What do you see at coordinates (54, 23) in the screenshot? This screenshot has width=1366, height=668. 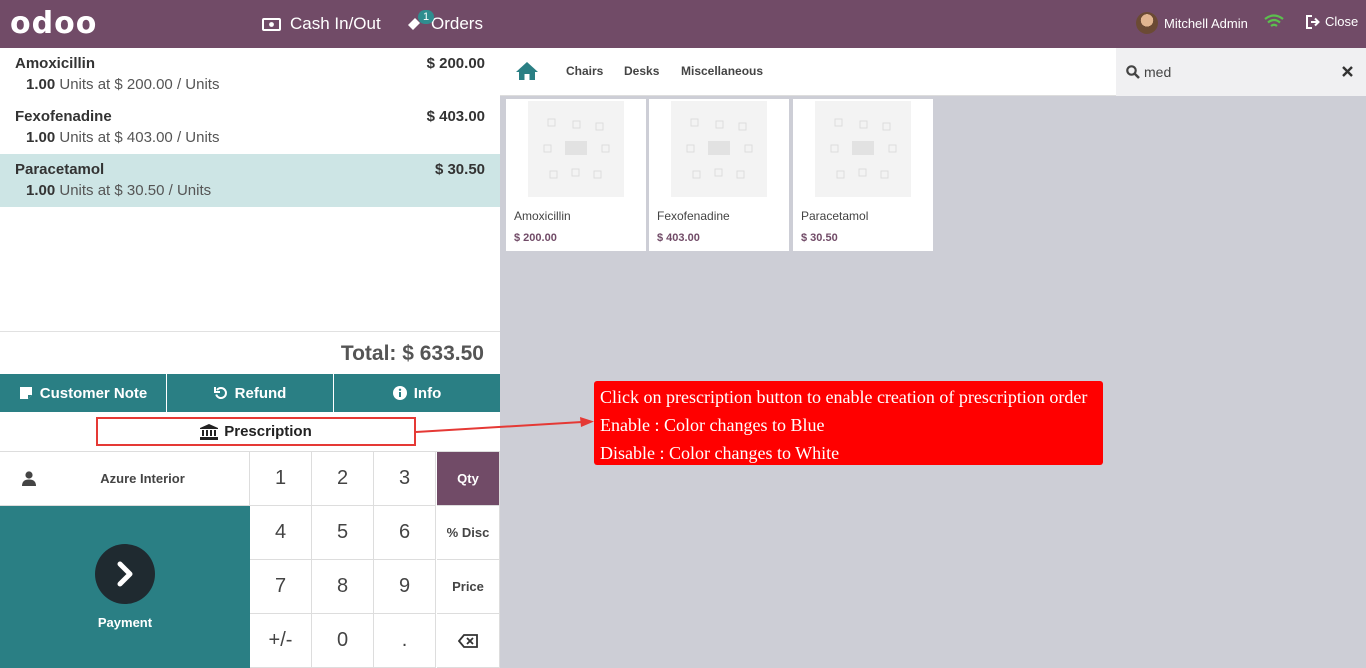 I see `odoo-logo: odoo` at bounding box center [54, 23].